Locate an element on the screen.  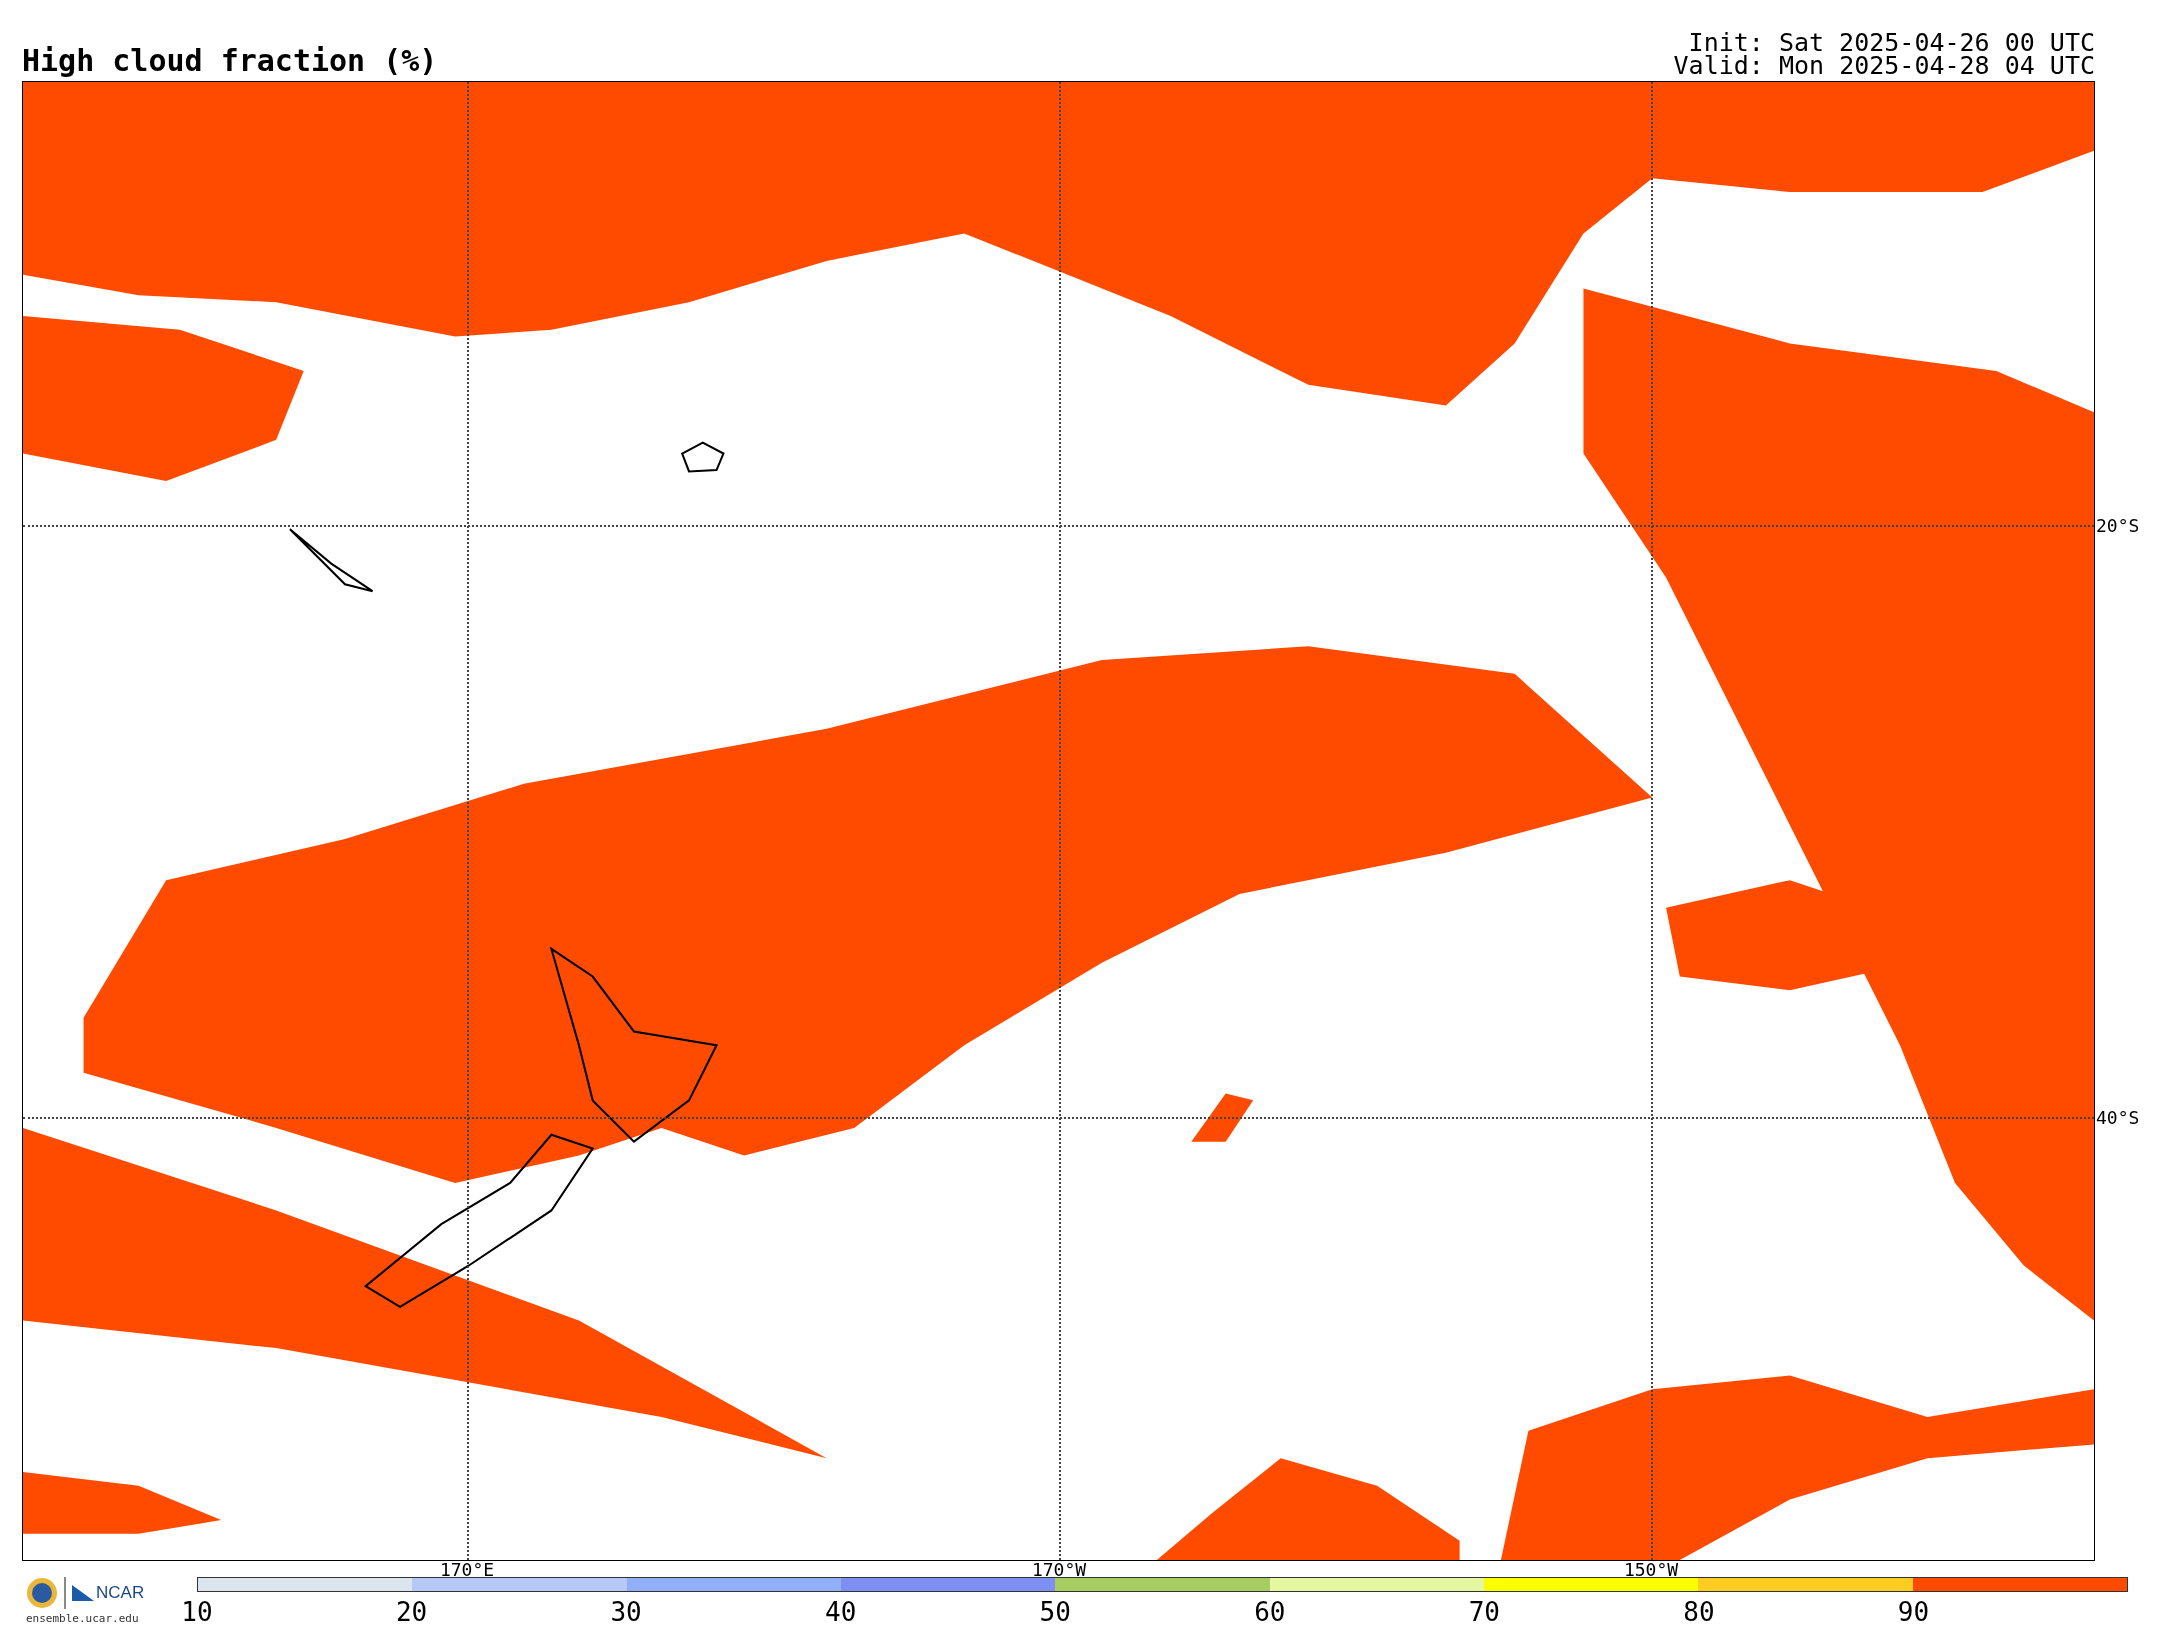
website-url: ensemble.ucar.edu is located at coordinates (82, 1618).